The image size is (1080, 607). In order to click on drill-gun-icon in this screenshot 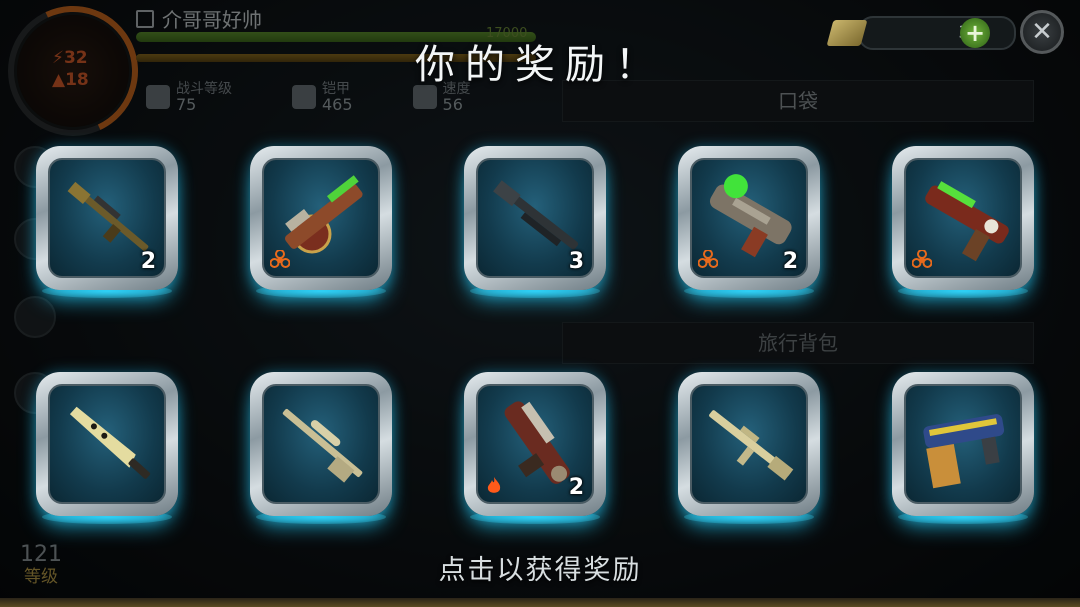, I will do `click(964, 451)`.